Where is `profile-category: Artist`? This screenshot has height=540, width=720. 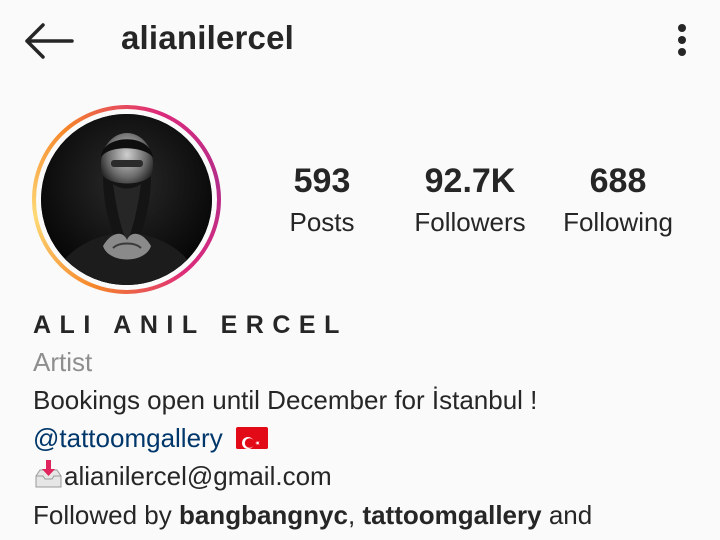
profile-category: Artist is located at coordinates (63, 362).